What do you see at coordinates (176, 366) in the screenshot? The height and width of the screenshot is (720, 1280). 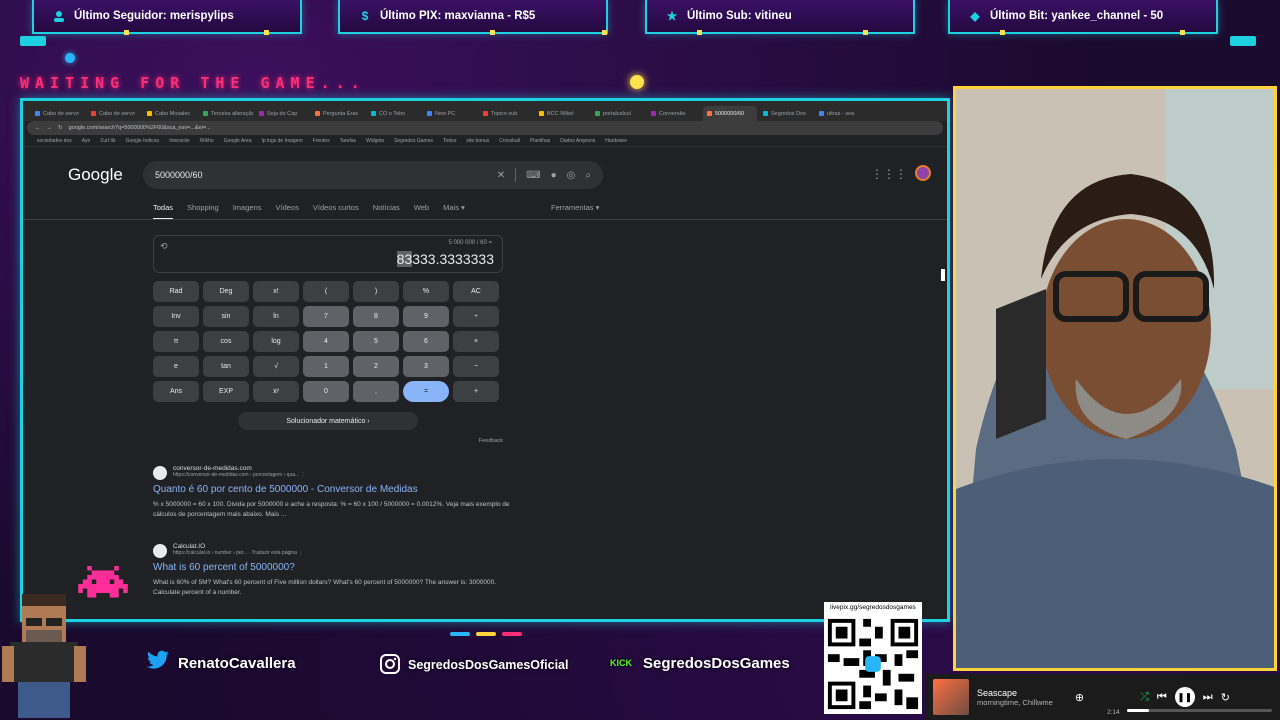 I see `calculator-key: e` at bounding box center [176, 366].